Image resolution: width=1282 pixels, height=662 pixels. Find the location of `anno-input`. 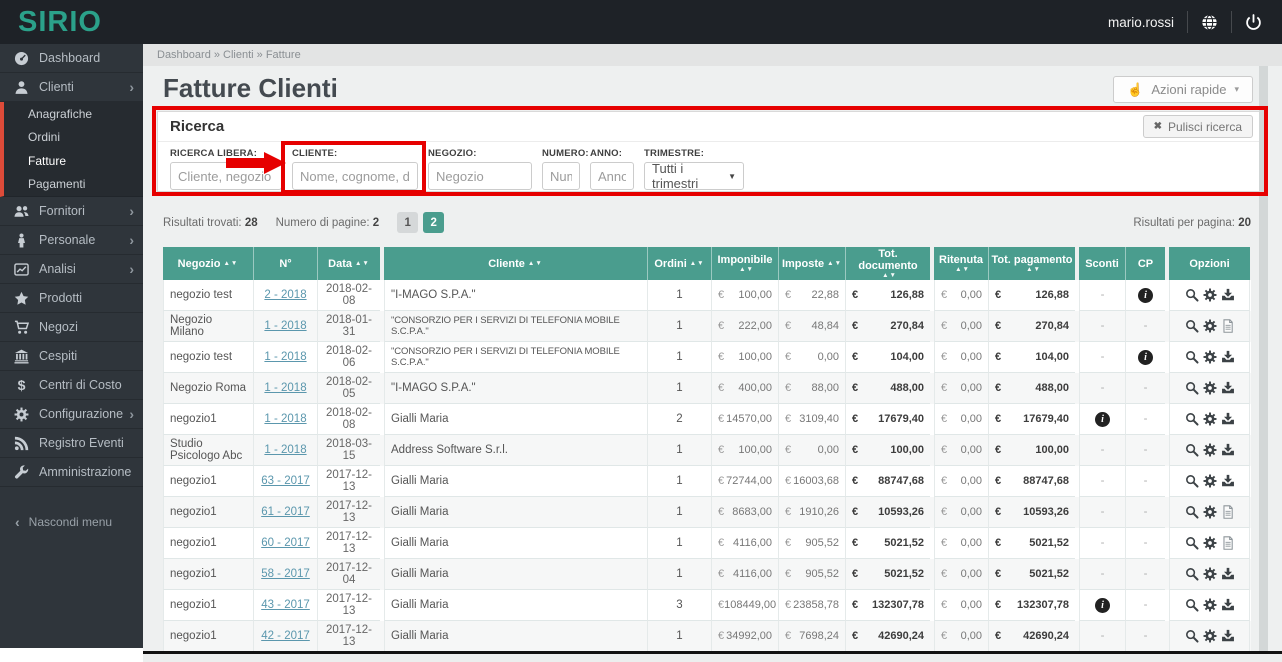

anno-input is located at coordinates (612, 176).